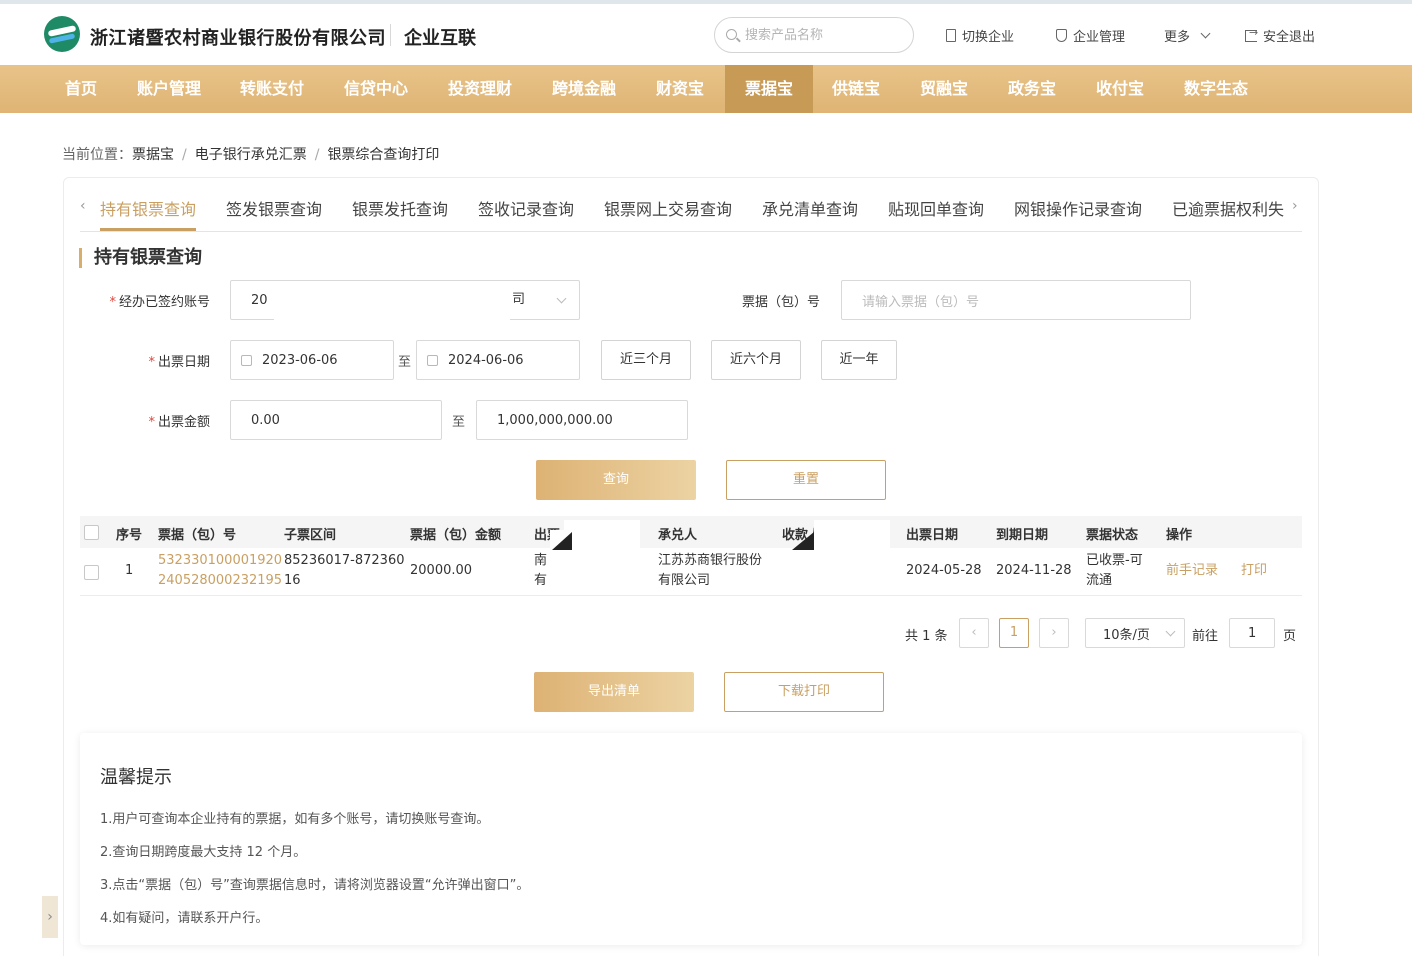 The width and height of the screenshot is (1412, 956). What do you see at coordinates (769, 89) in the screenshot?
I see `nav-item-bills: 票据宝` at bounding box center [769, 89].